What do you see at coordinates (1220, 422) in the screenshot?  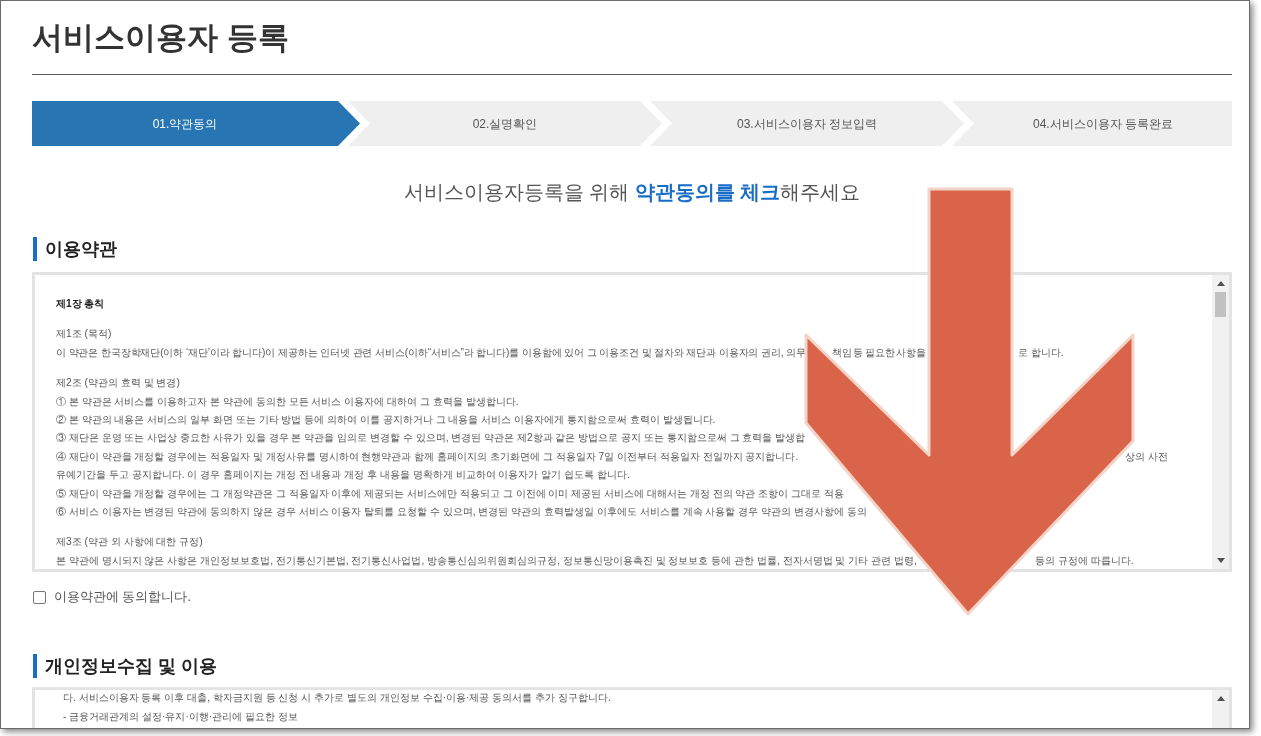 I see `scrollbar` at bounding box center [1220, 422].